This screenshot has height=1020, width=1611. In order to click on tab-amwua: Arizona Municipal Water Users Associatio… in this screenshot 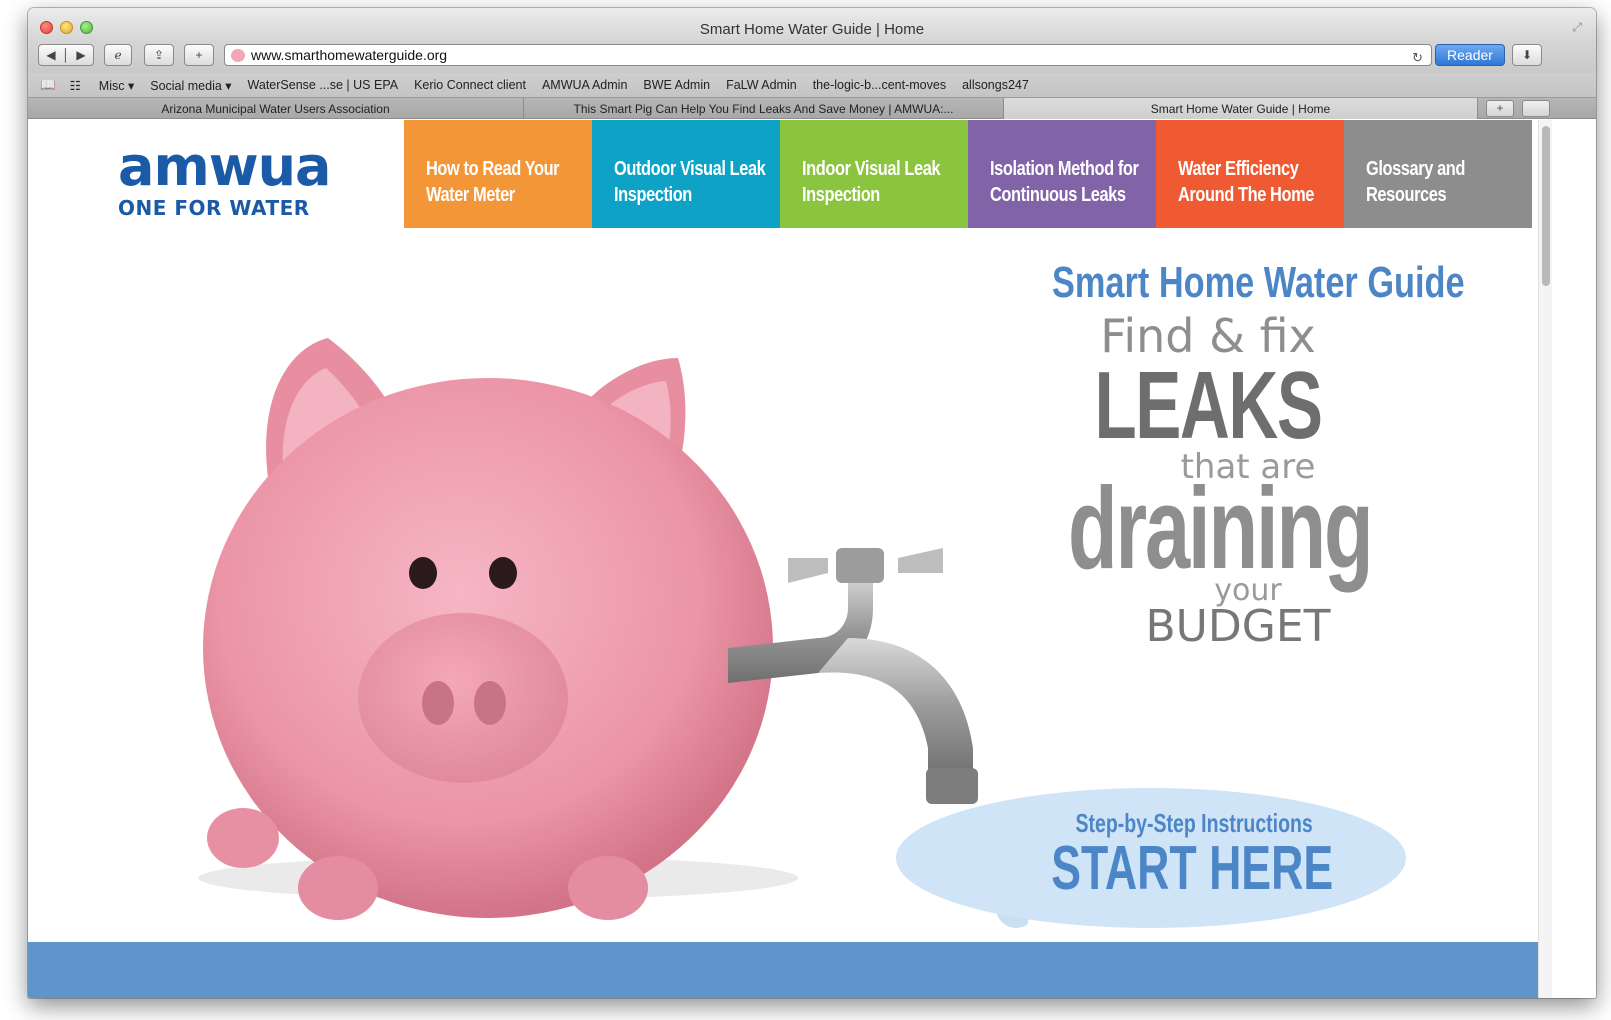, I will do `click(276, 108)`.